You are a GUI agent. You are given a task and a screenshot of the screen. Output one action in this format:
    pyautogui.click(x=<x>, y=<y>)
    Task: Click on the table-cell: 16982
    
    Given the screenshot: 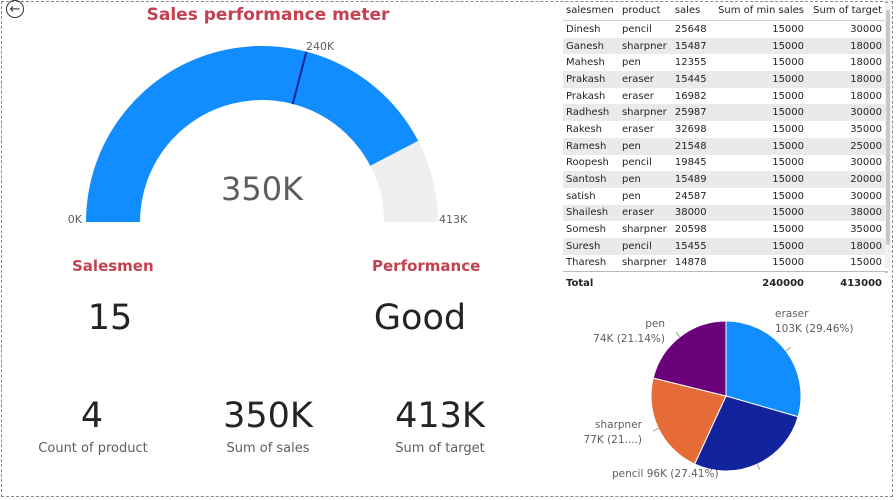 What is the action you would take?
    pyautogui.click(x=690, y=96)
    